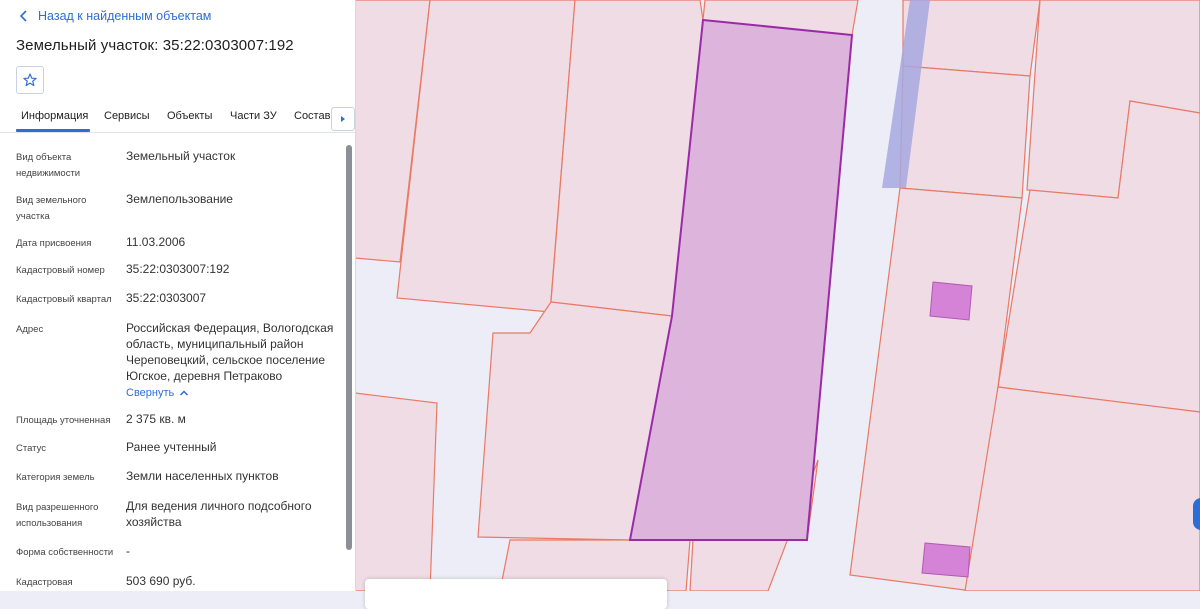 This screenshot has width=1200, height=609. Describe the element at coordinates (23, 16) in the screenshot. I see `chevron-left-icon` at that location.